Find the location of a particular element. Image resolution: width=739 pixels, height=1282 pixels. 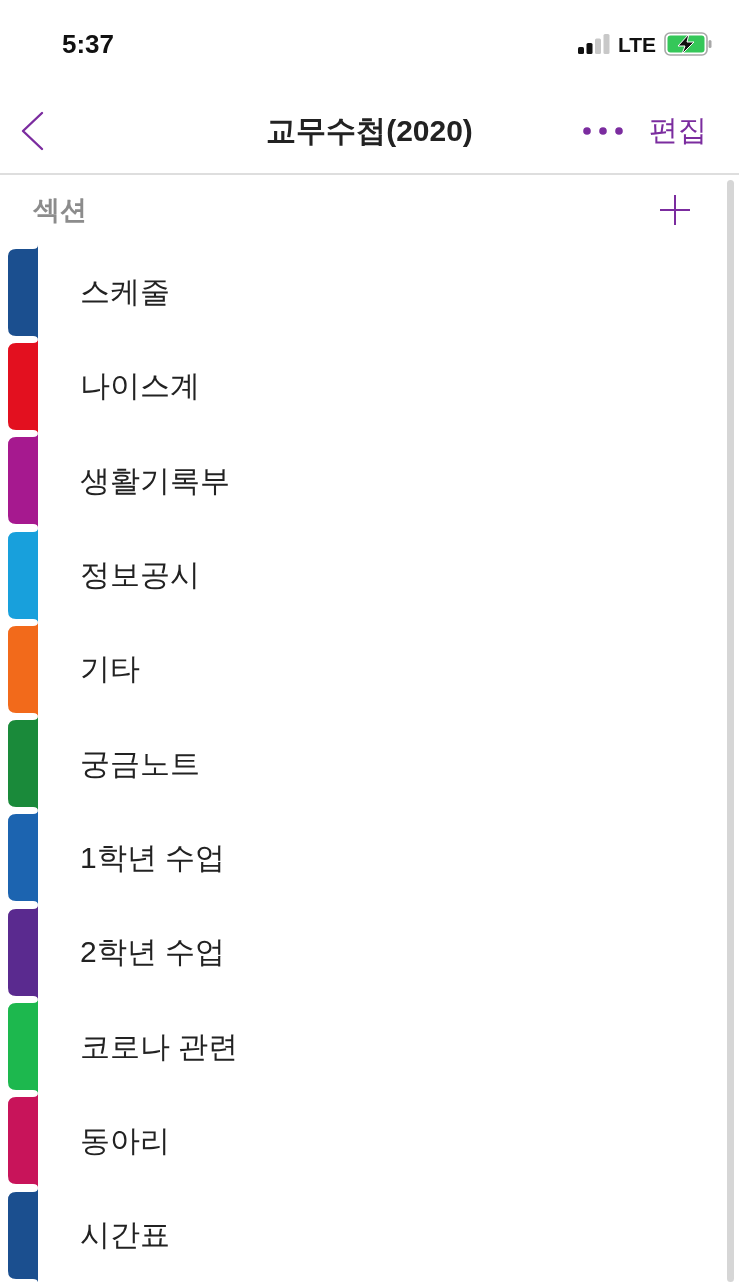

network-label: LTE is located at coordinates (636, 44).